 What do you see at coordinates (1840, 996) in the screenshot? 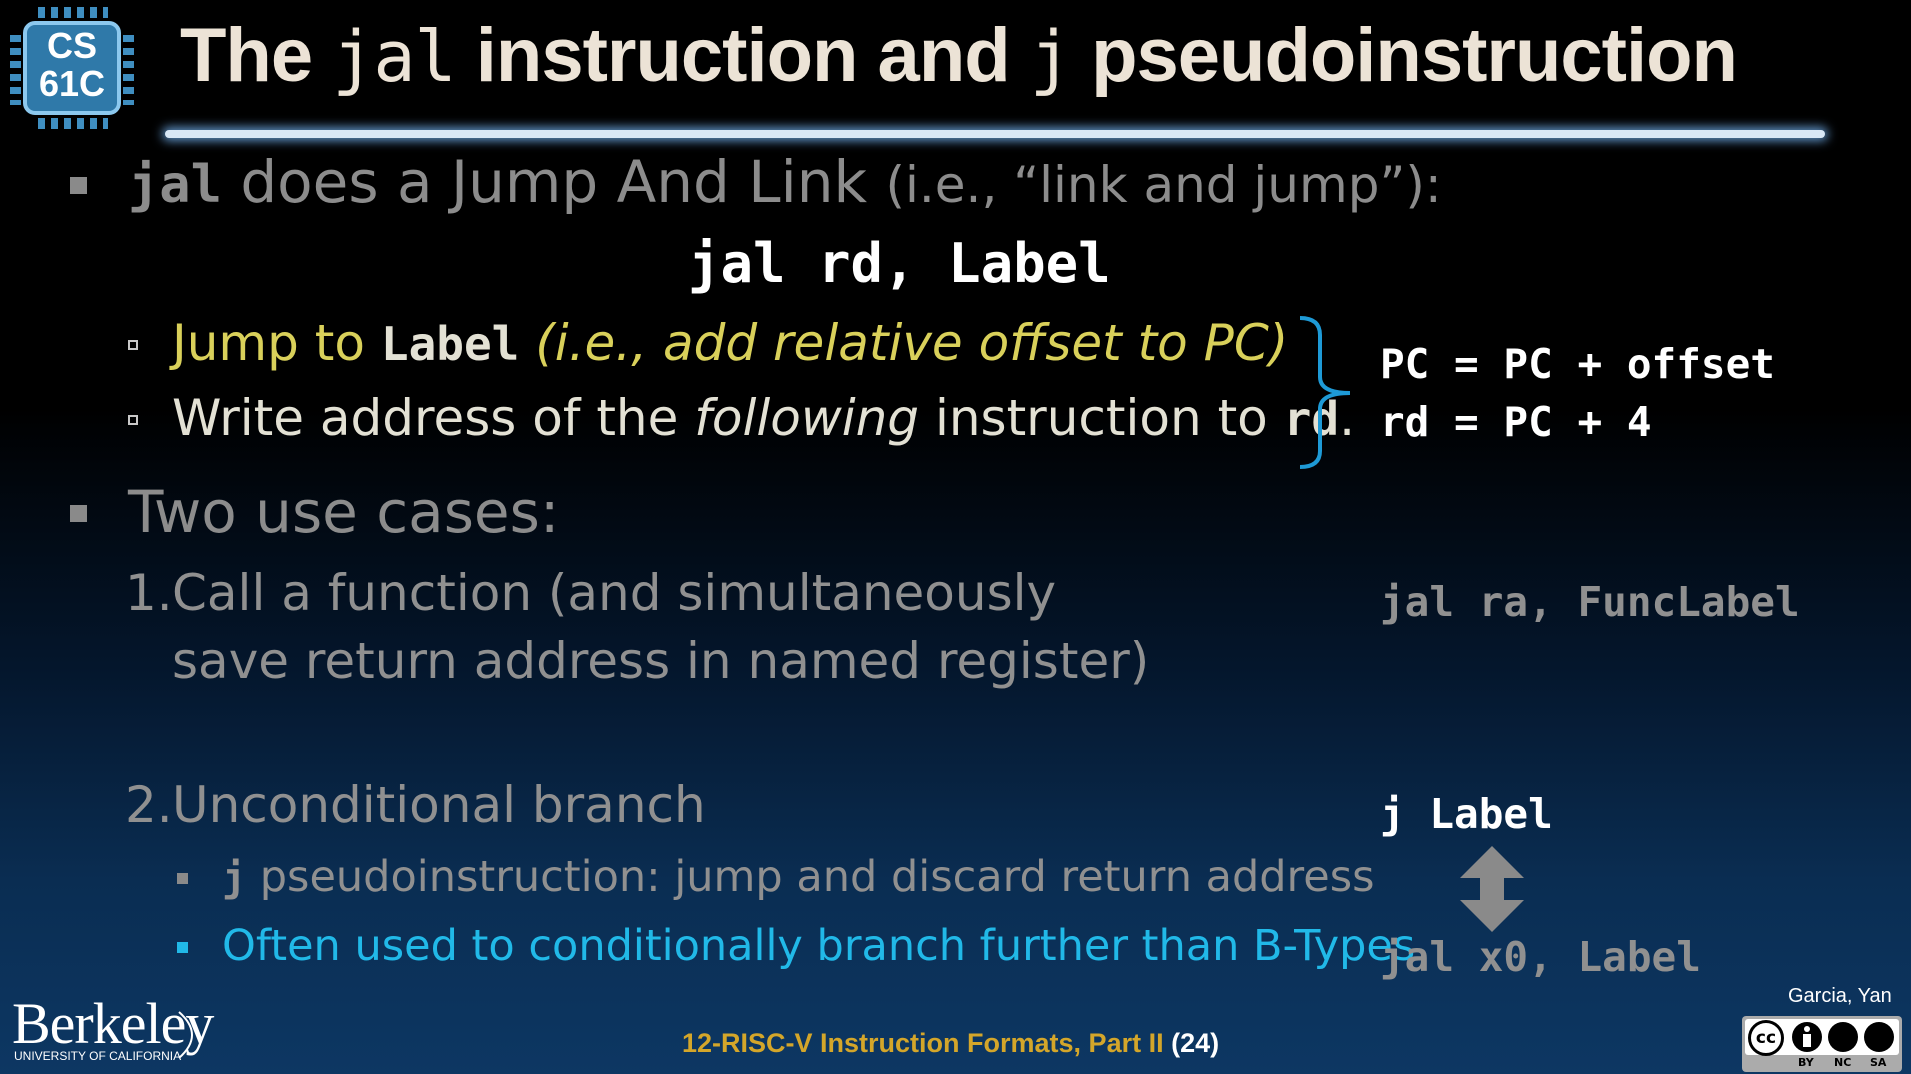
I see `author: Garcia, Yan` at bounding box center [1840, 996].